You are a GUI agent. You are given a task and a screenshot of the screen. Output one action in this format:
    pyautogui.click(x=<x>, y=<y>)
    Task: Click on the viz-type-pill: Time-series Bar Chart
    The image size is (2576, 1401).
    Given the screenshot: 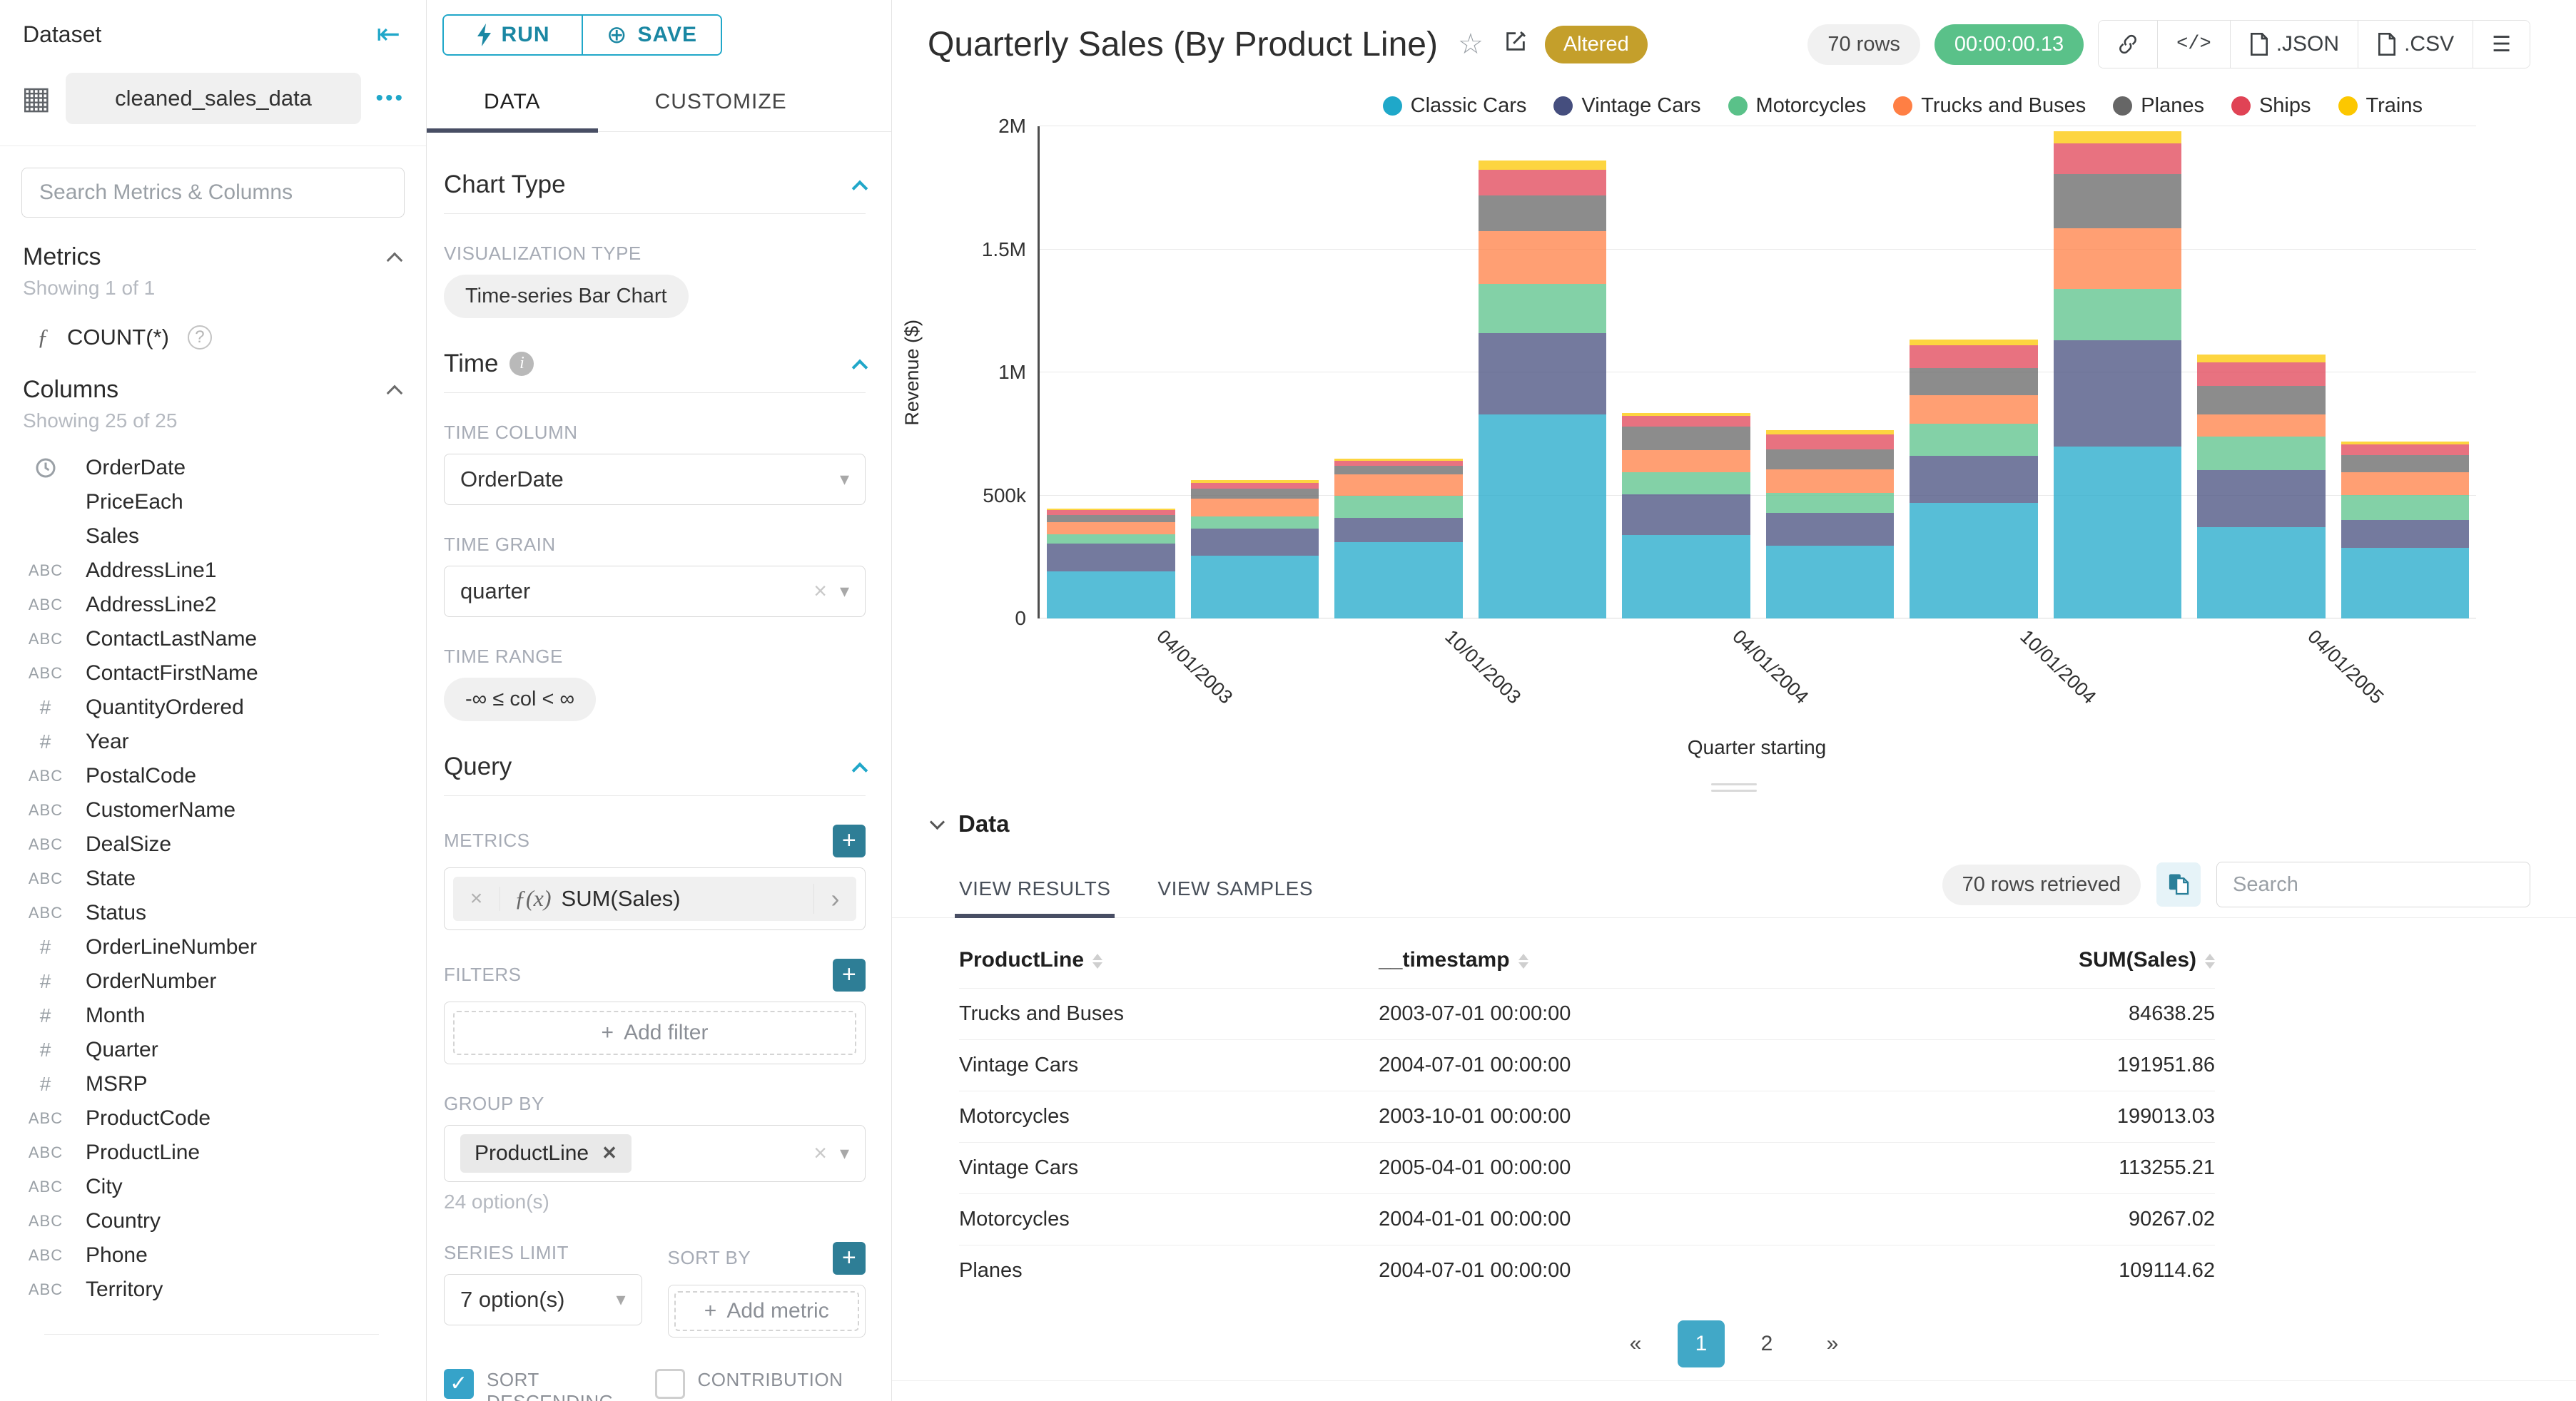 What is the action you would take?
    pyautogui.click(x=566, y=296)
    